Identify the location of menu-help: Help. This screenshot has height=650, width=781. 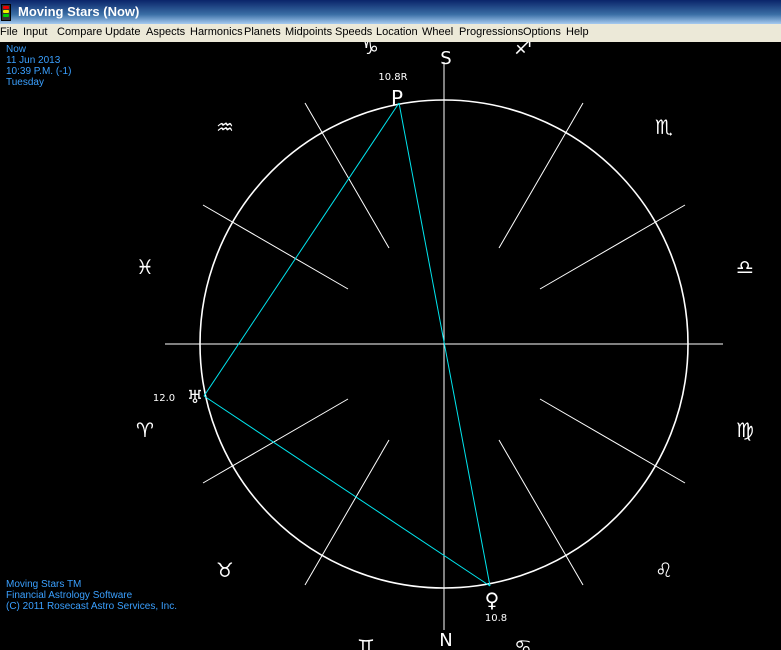
(577, 32).